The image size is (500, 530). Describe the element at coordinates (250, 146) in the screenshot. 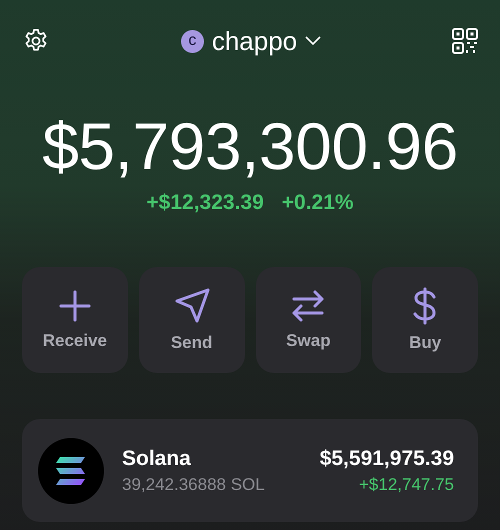

I see `total-balance: $5,793,300.96` at that location.